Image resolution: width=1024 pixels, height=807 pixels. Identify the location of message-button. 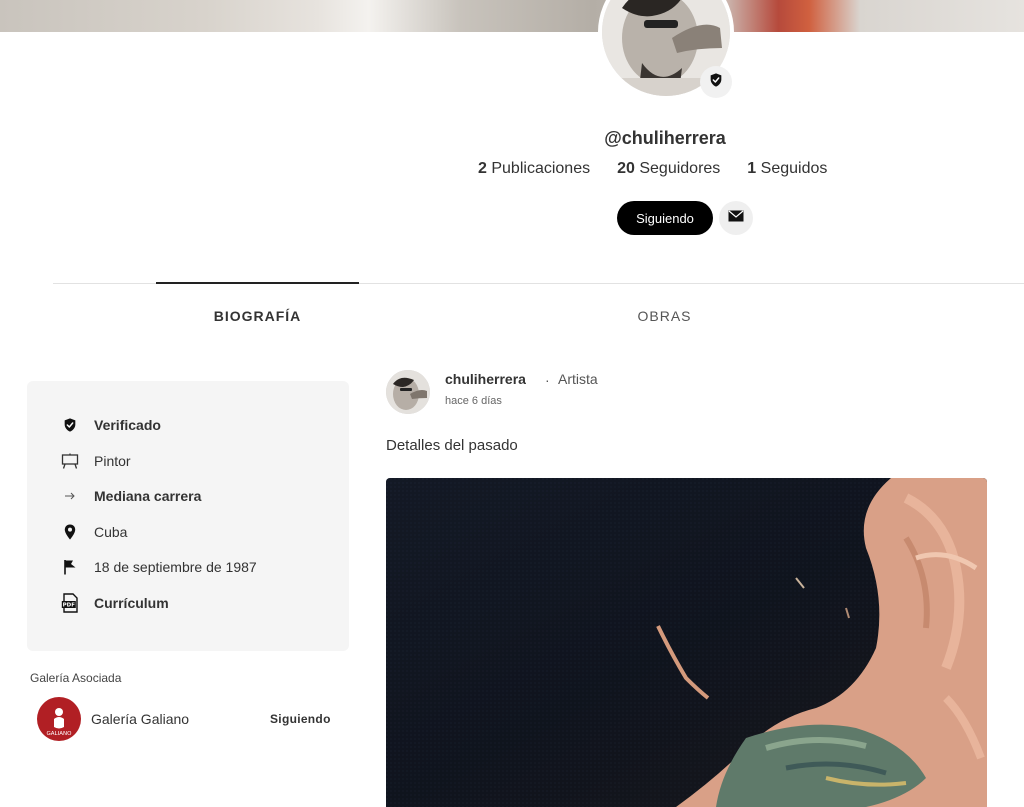
(736, 218).